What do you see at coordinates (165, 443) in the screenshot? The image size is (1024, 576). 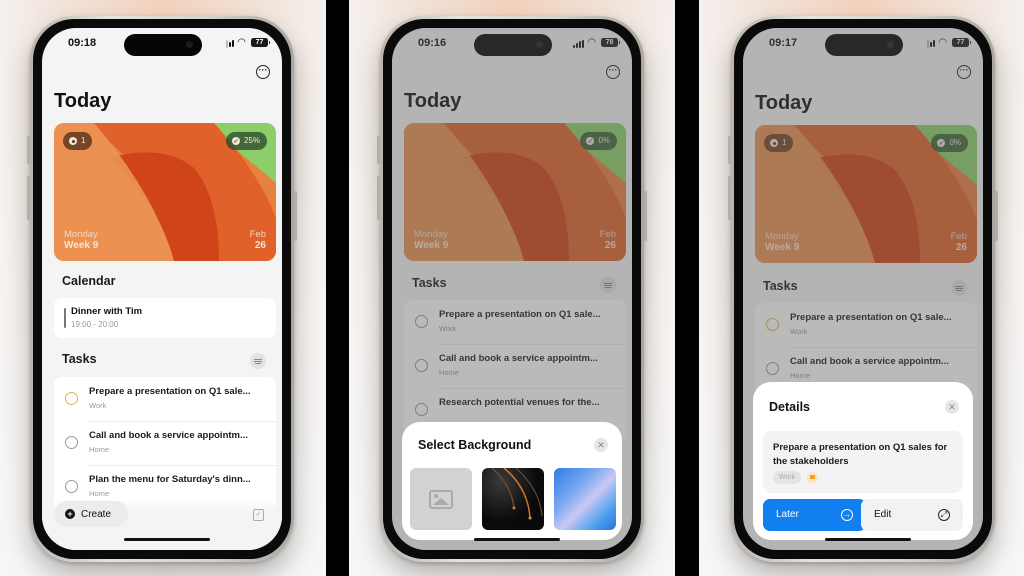 I see `task-item: Call and book a service appointm... Home` at bounding box center [165, 443].